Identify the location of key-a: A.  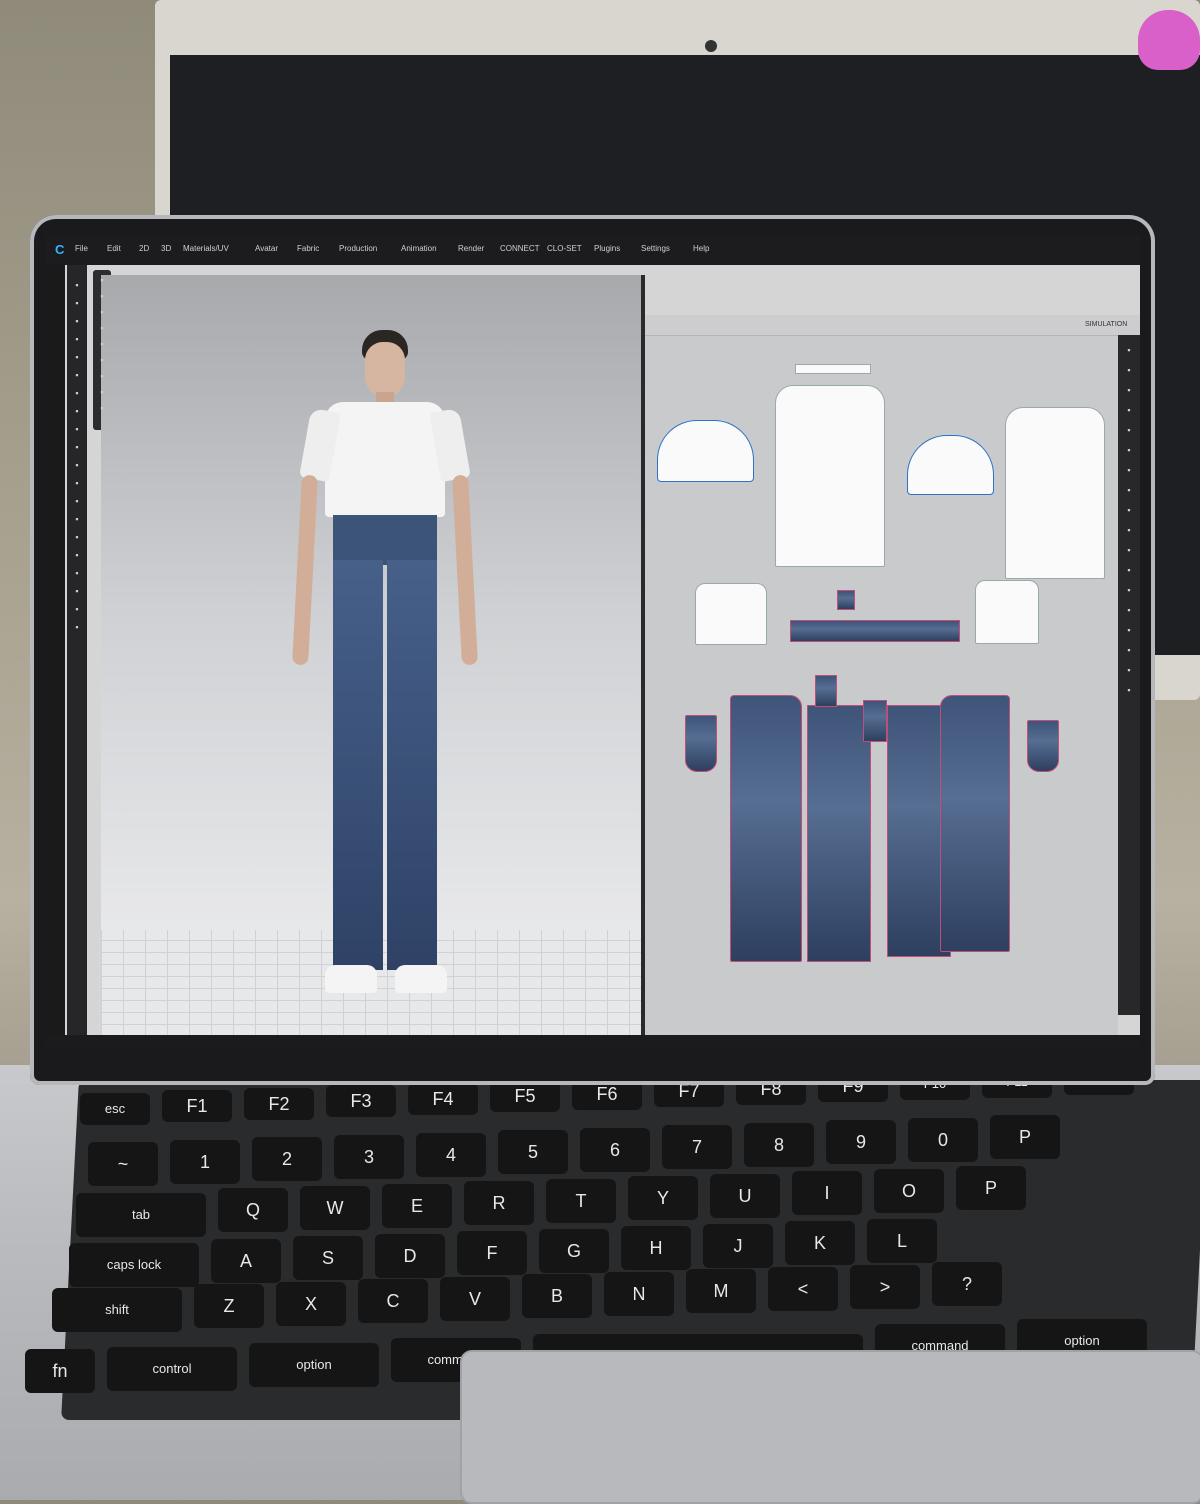
(246, 1260).